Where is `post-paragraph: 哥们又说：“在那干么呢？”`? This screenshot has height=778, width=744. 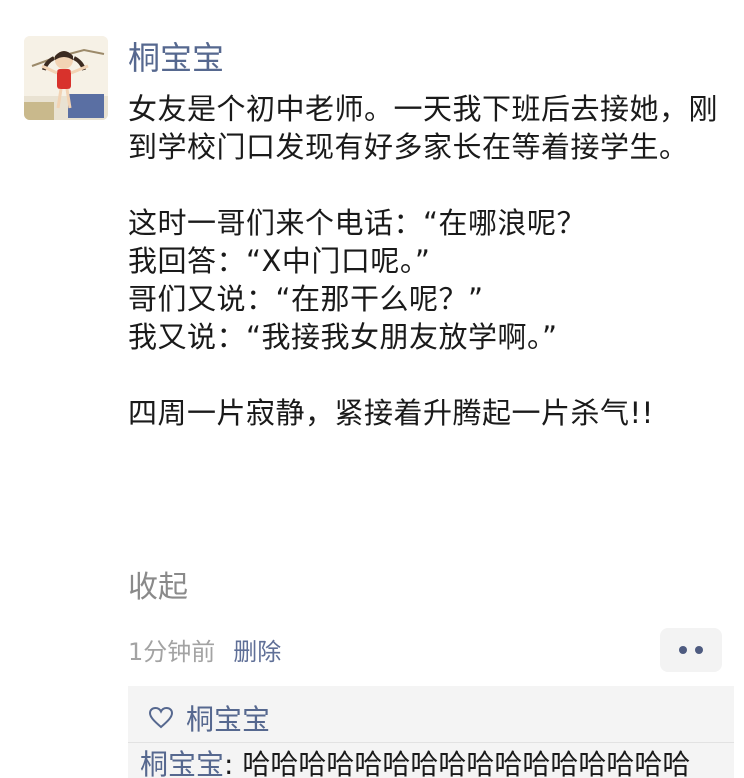 post-paragraph: 哥们又说：“在那干么呢？” is located at coordinates (306, 299).